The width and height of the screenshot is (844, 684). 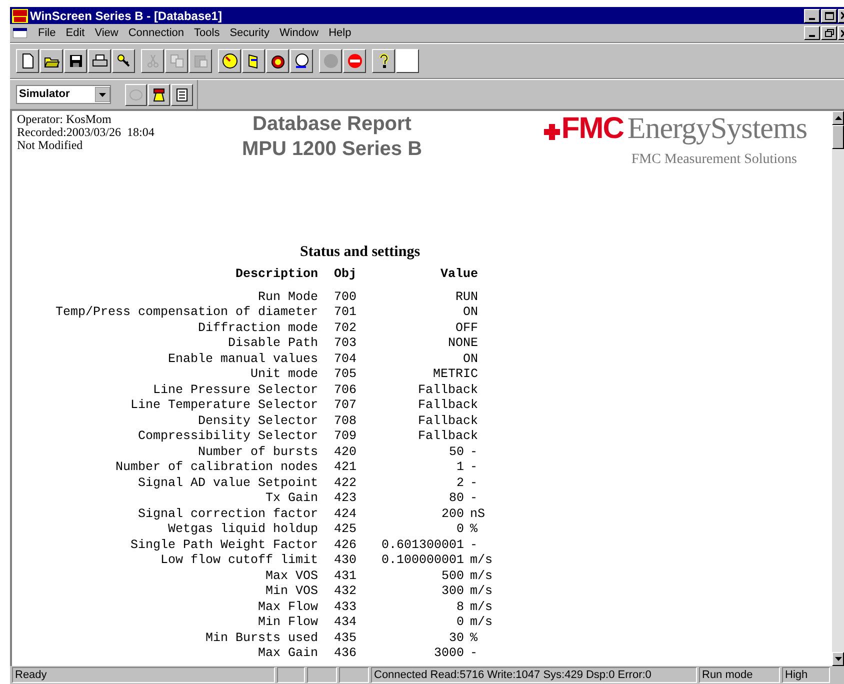 I want to click on table-cell-text: Density Selector, so click(x=257, y=421).